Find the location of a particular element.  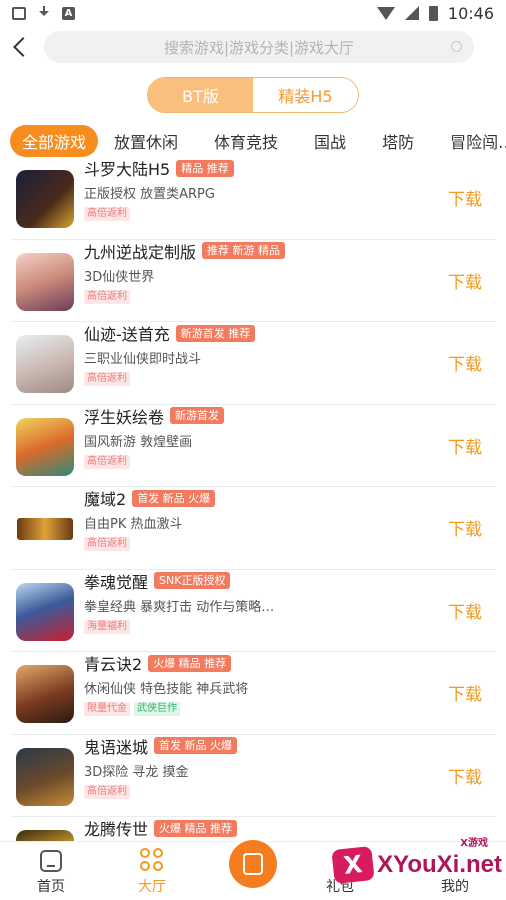

game-tag: 精品 推荐 is located at coordinates (205, 168).